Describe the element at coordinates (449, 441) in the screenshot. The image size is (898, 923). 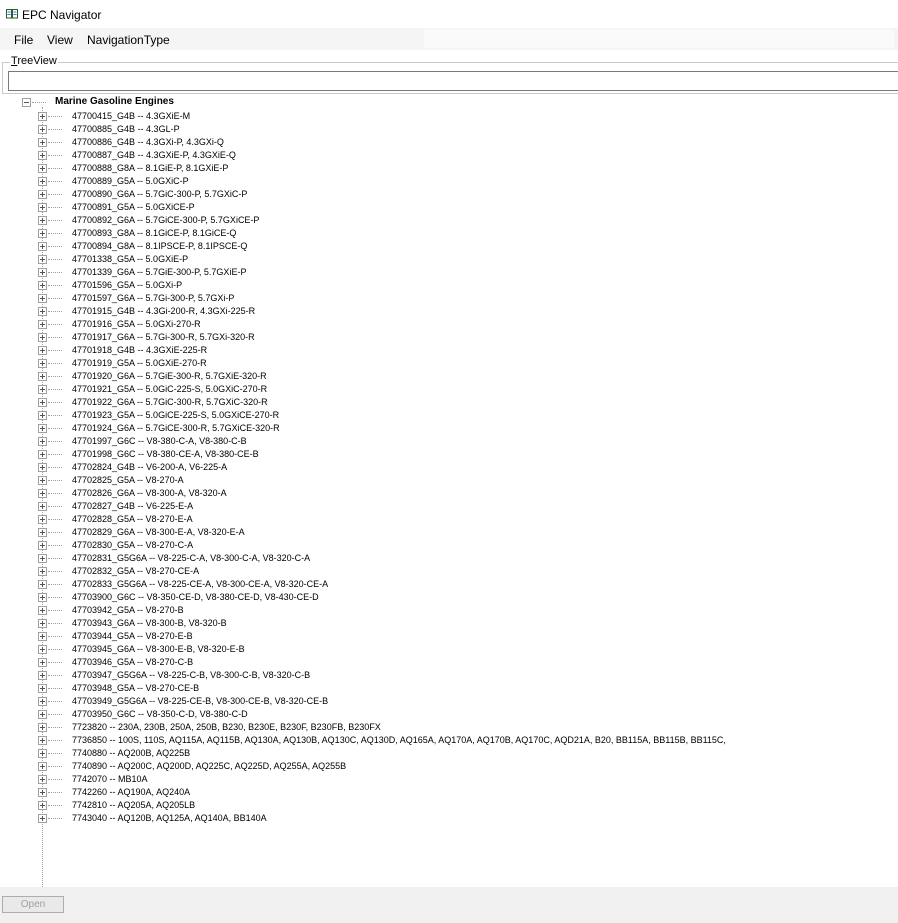
I see `tree-node: 47701997_G6C -- V8-380-C-A, V8-380-C-B` at that location.